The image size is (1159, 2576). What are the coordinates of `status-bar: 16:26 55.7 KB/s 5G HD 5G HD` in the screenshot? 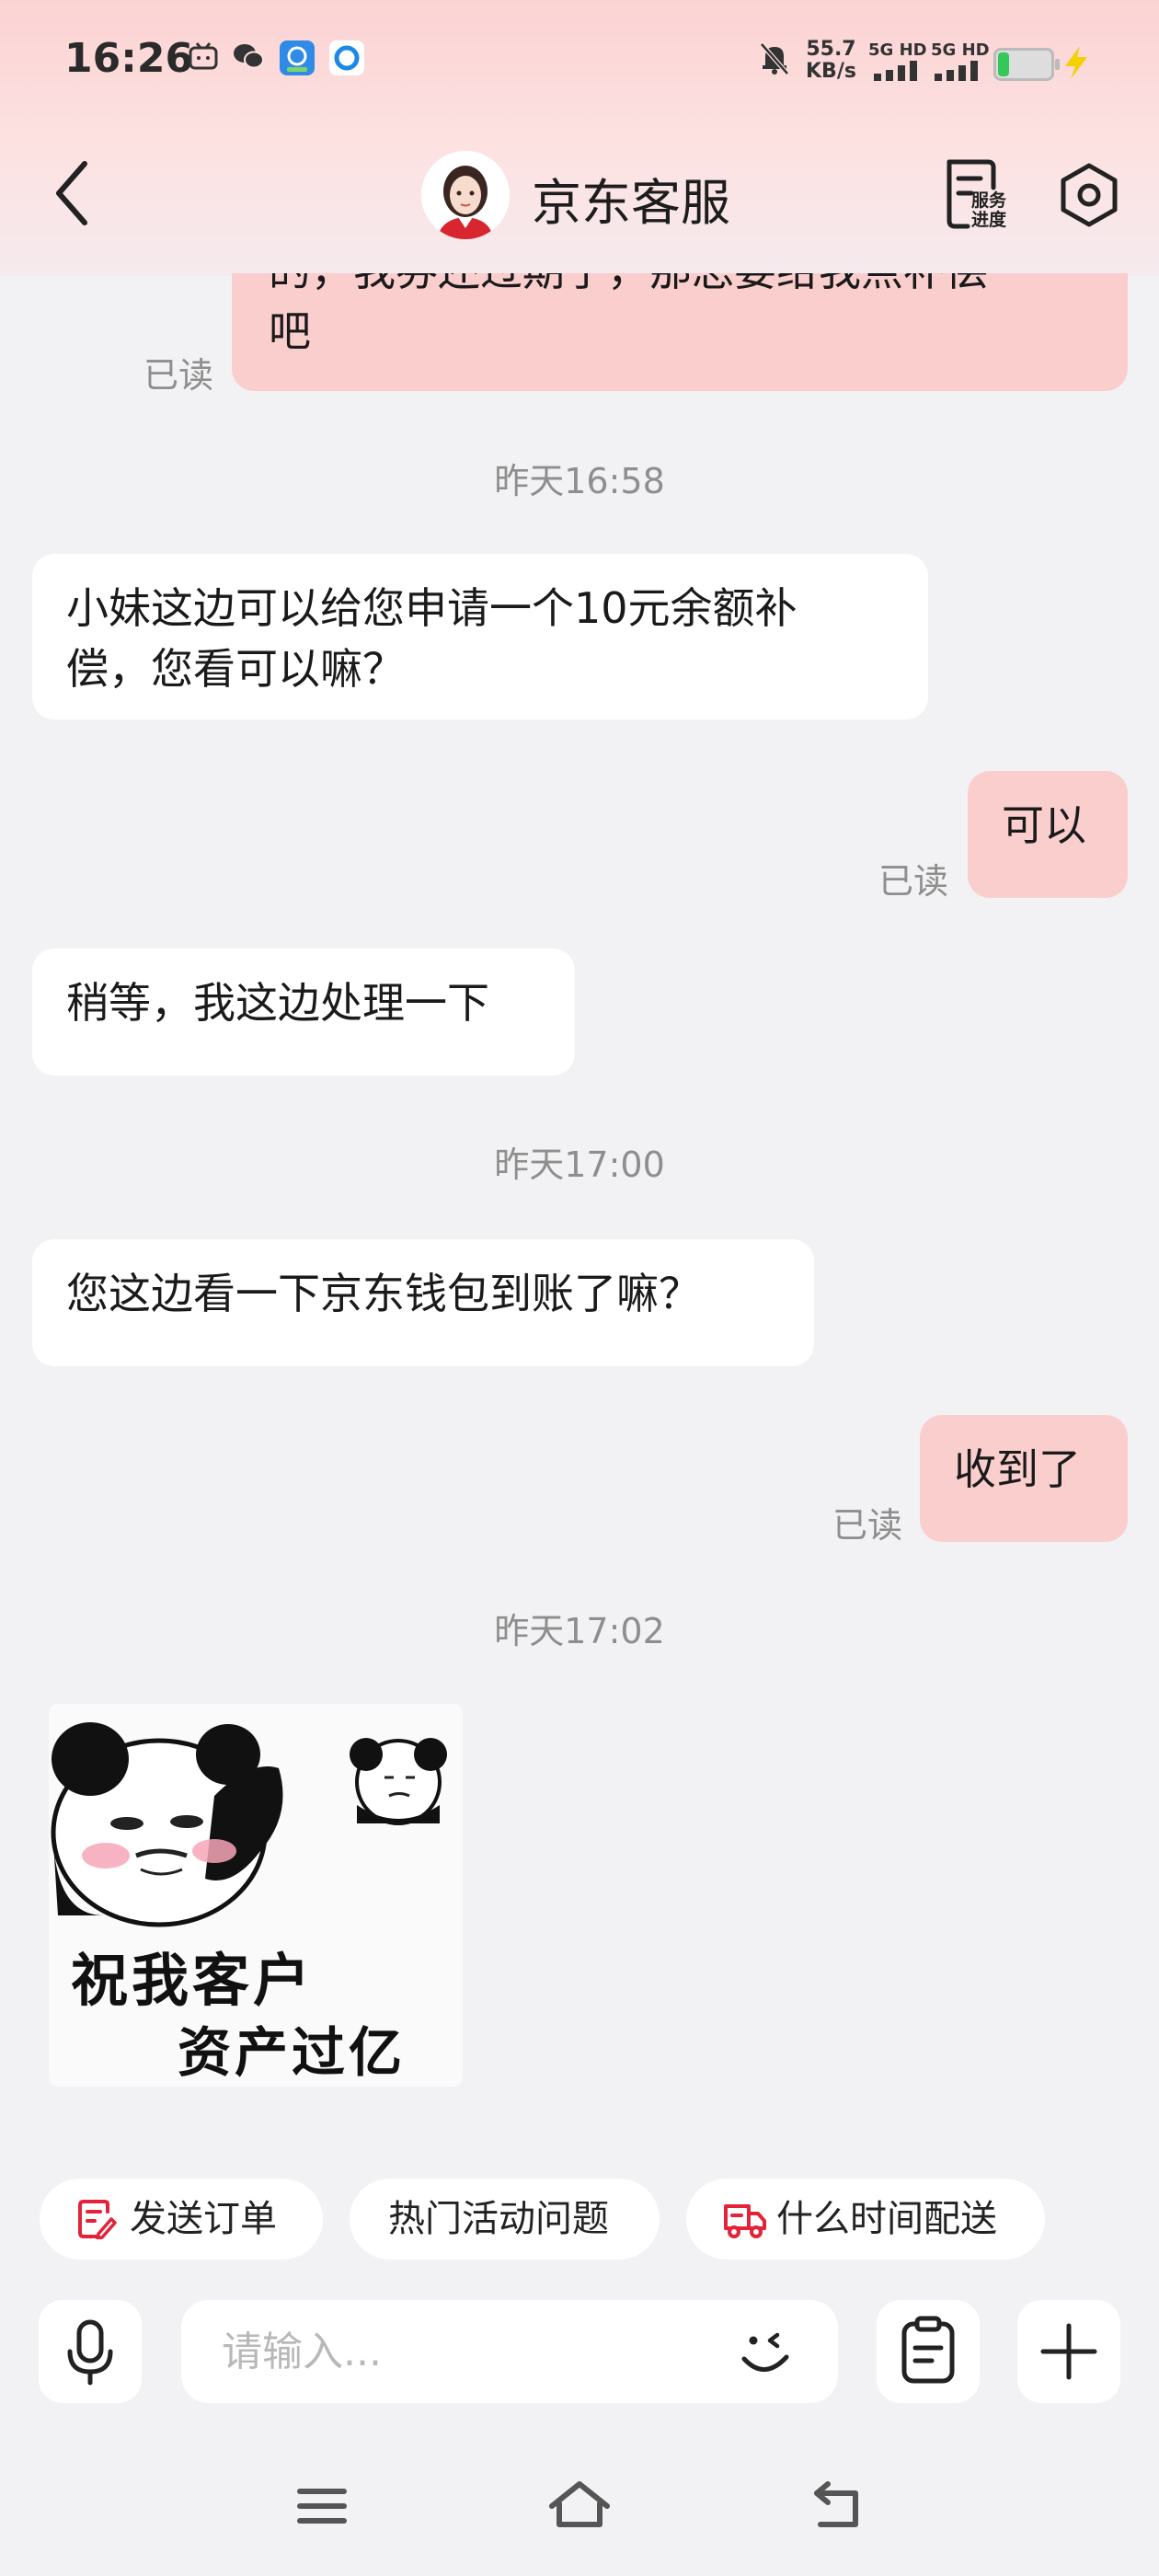 It's located at (579, 62).